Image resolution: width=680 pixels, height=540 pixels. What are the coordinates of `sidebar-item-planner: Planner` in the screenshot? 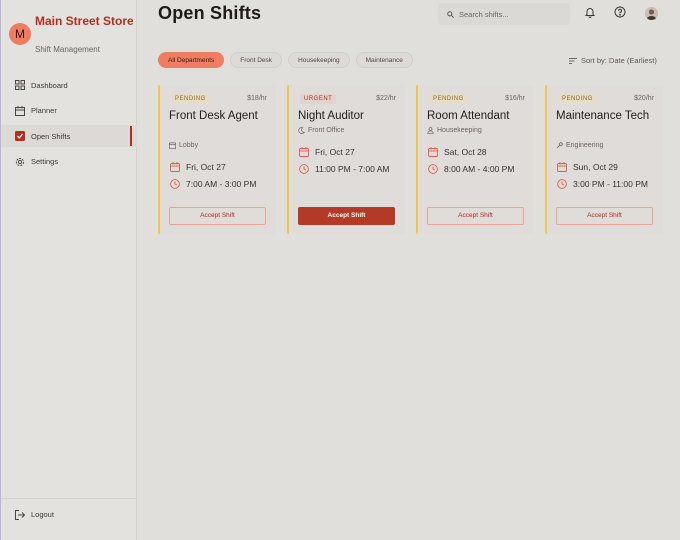 It's located at (69, 111).